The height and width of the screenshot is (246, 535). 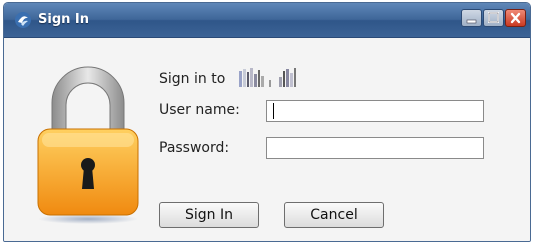 What do you see at coordinates (273, 111) in the screenshot?
I see `text-caret` at bounding box center [273, 111].